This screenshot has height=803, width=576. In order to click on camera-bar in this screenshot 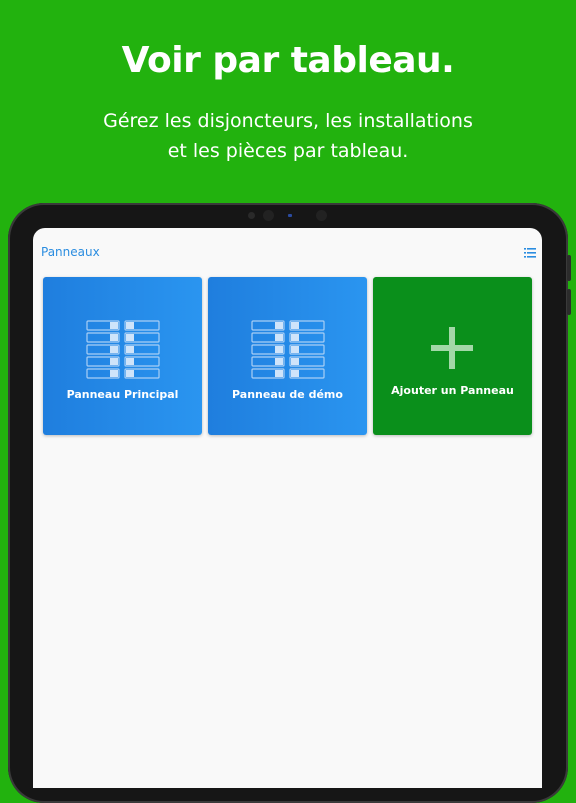, I will do `click(293, 215)`.